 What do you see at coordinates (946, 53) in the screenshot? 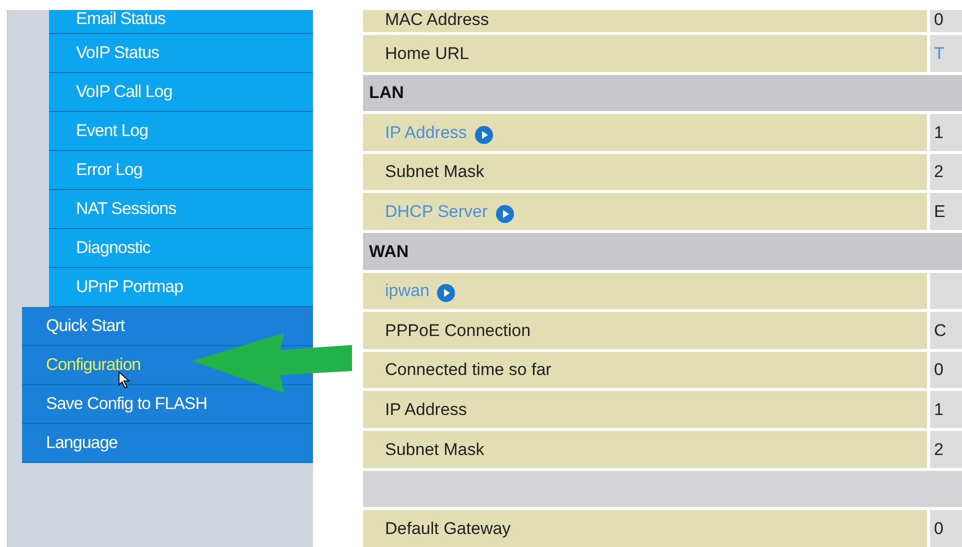
I see `value-cell: T` at bounding box center [946, 53].